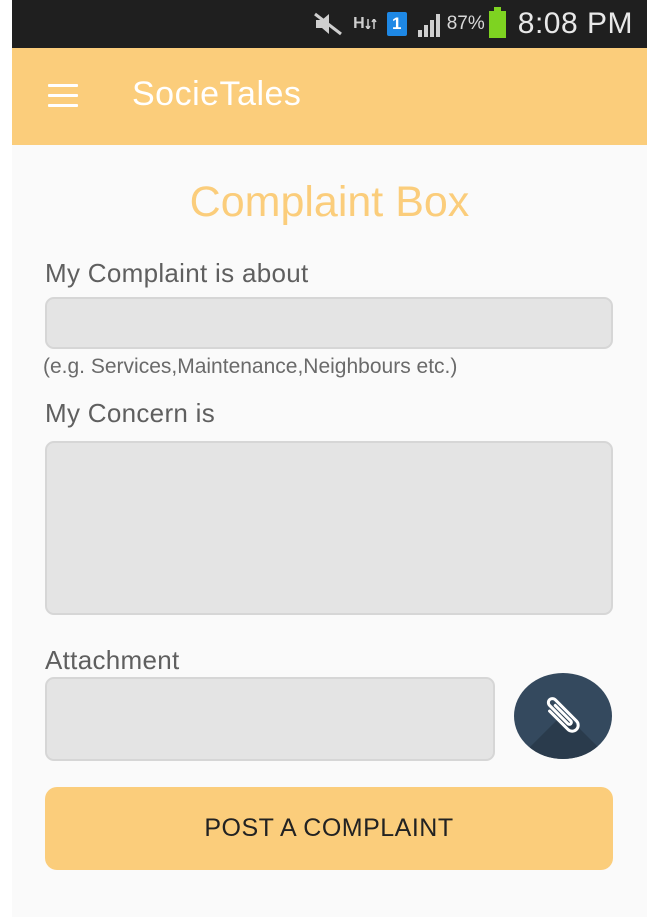  I want to click on complaint-about-input, so click(329, 323).